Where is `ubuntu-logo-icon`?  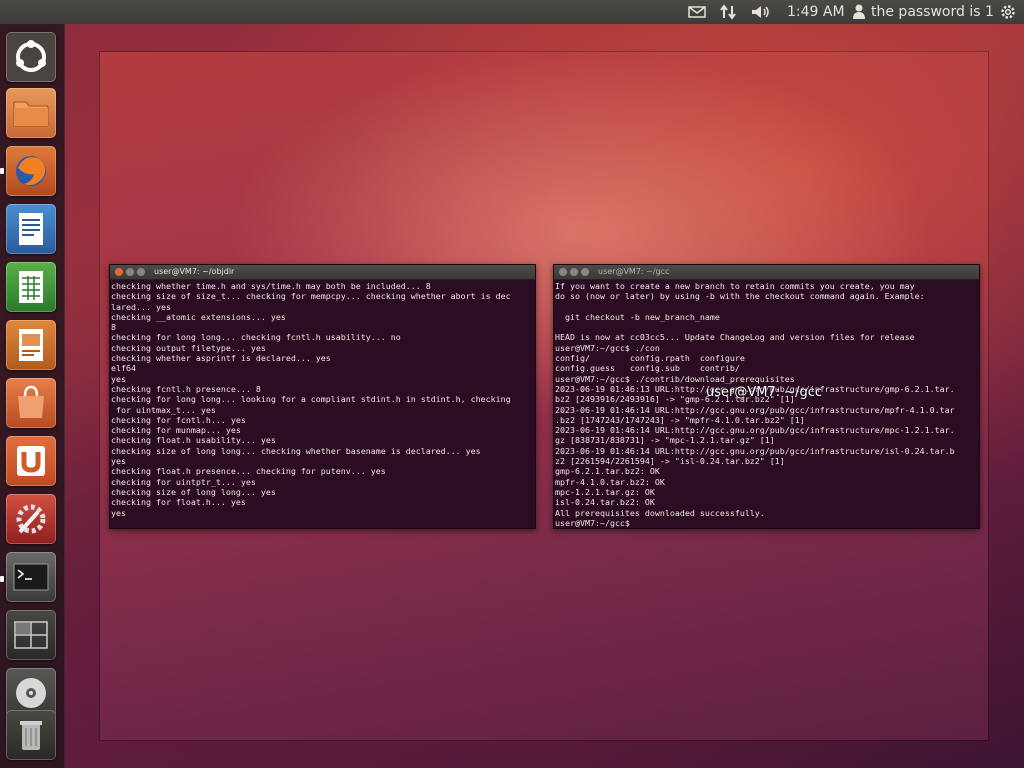
ubuntu-logo-icon is located at coordinates (31, 56).